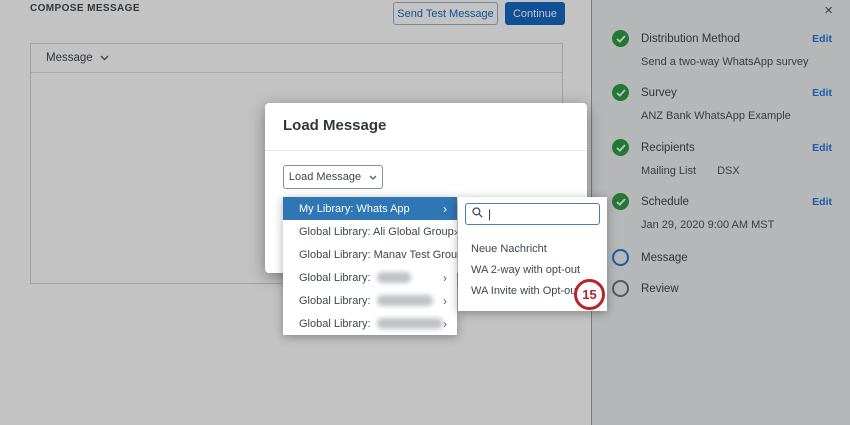 The height and width of the screenshot is (425, 850). Describe the element at coordinates (822, 93) in the screenshot. I see `edit-survey-link: Edit` at that location.